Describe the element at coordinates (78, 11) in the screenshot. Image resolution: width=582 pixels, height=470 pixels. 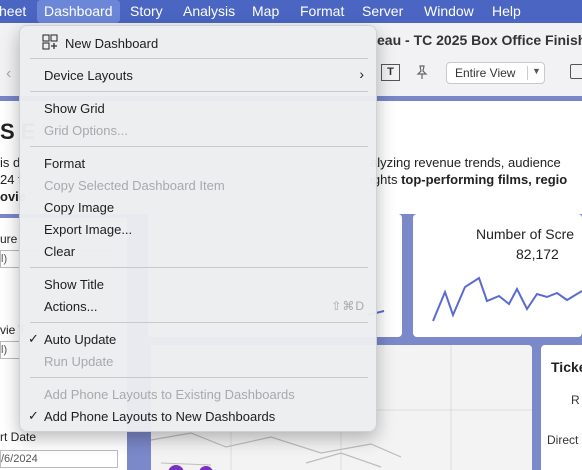
I see `menu-dashboard: Dashboard` at that location.